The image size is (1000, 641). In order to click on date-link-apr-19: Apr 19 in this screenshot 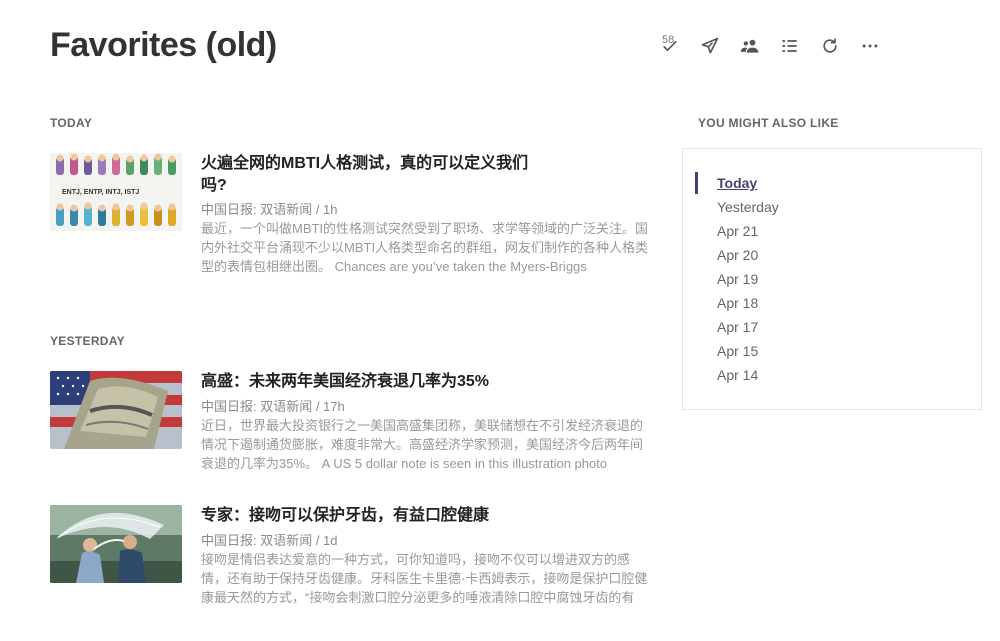, I will do `click(830, 279)`.